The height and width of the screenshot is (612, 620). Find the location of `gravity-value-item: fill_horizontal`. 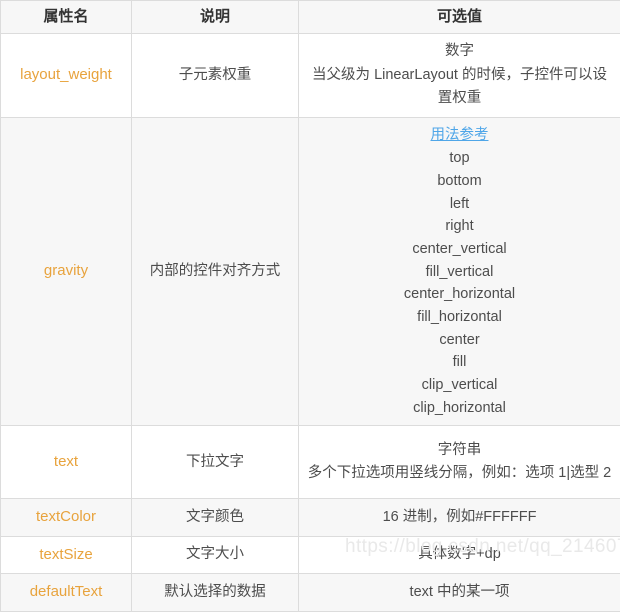

gravity-value-item: fill_horizontal is located at coordinates (459, 317).